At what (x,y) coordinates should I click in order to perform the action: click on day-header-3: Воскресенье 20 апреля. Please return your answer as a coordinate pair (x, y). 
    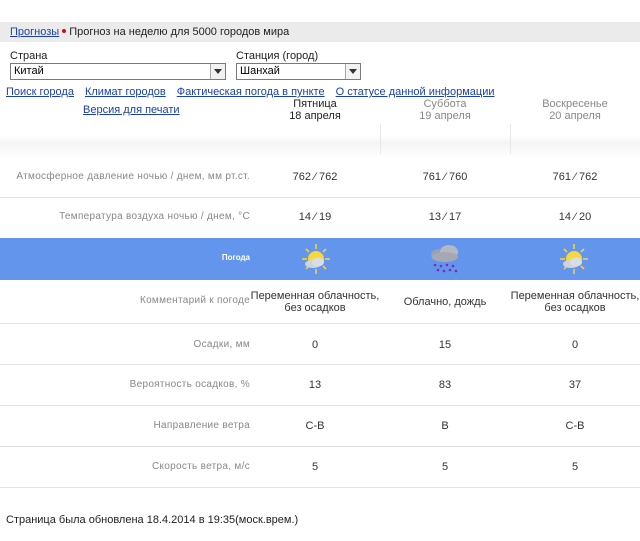
    Looking at the image, I should click on (575, 110).